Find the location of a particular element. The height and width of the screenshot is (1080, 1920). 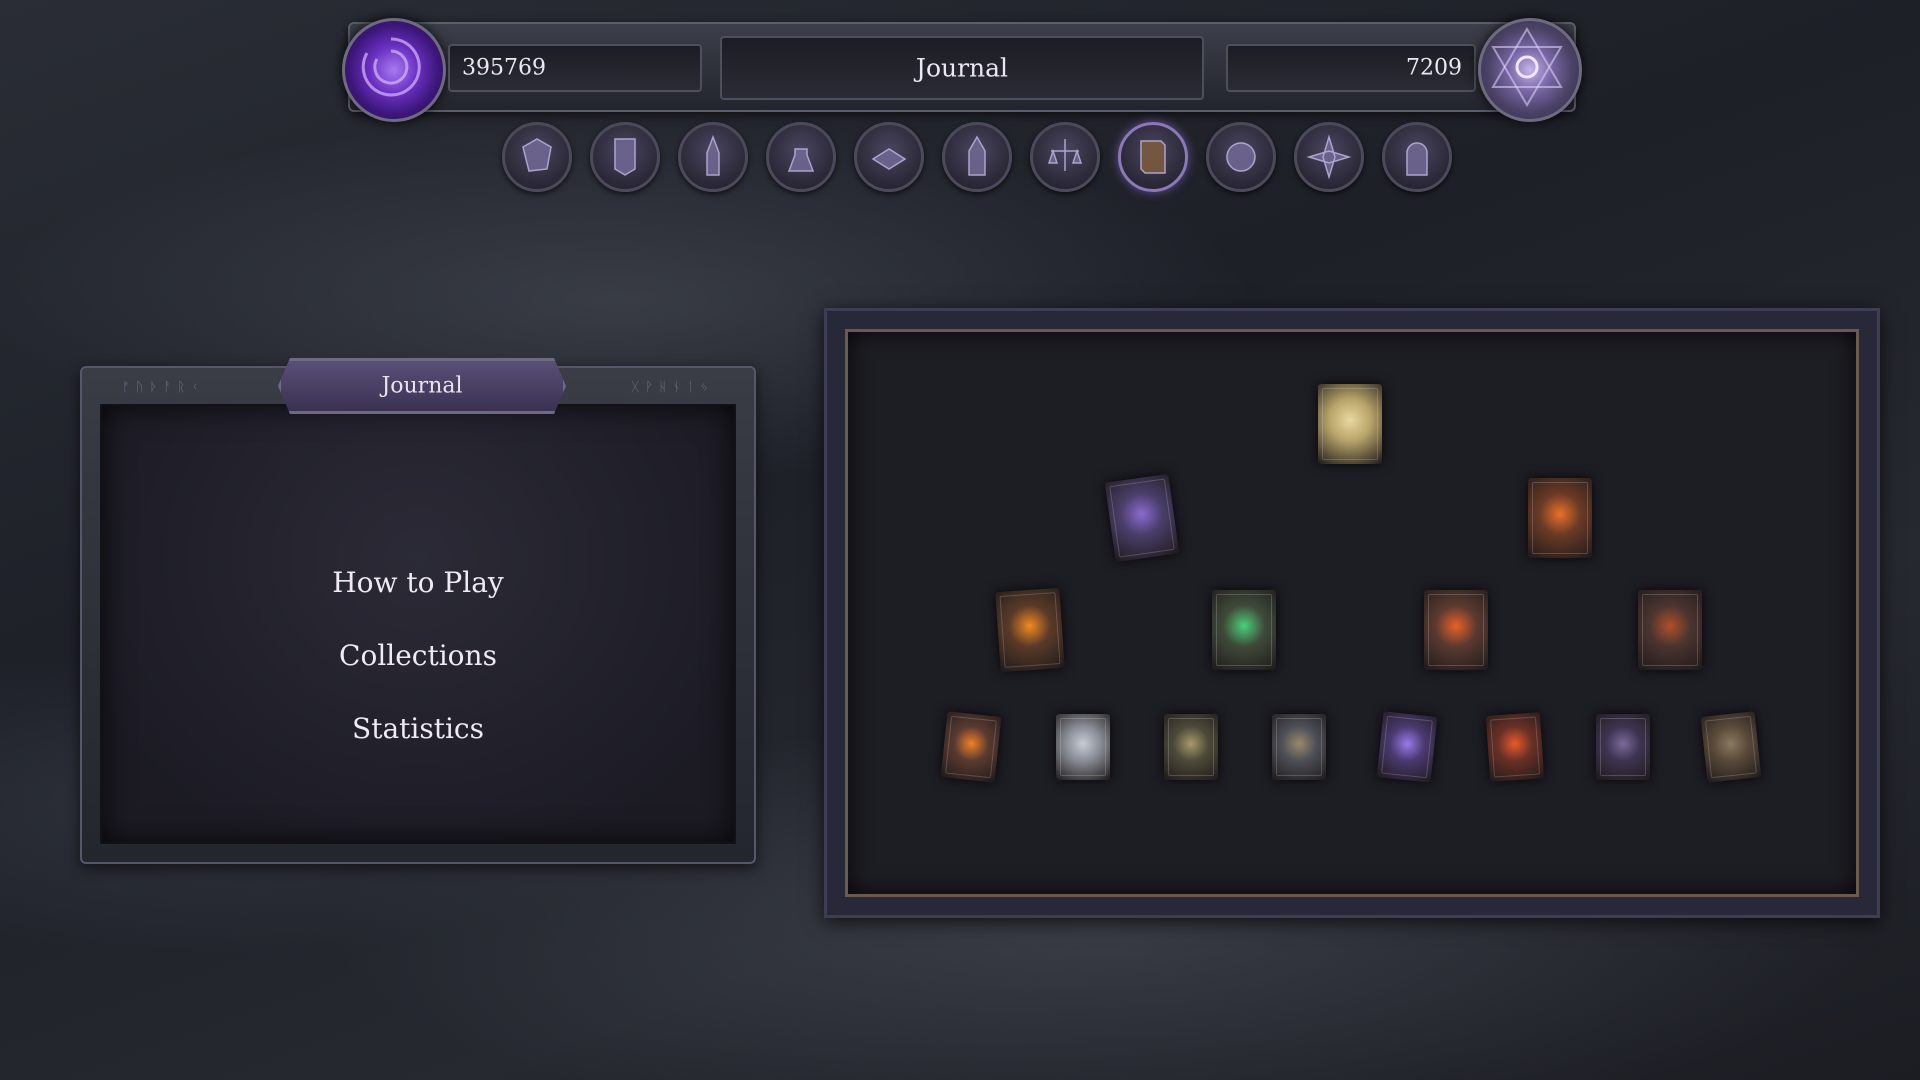

soul-essence-orb-icon is located at coordinates (394, 70).